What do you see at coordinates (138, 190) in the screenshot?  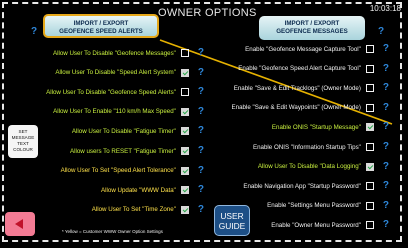 I see `option-label: Allow Update "WWW Data"` at bounding box center [138, 190].